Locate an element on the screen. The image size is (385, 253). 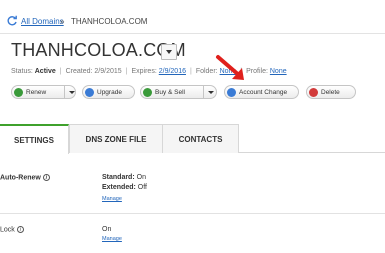
red-annotation-arrow is located at coordinates (230, 67).